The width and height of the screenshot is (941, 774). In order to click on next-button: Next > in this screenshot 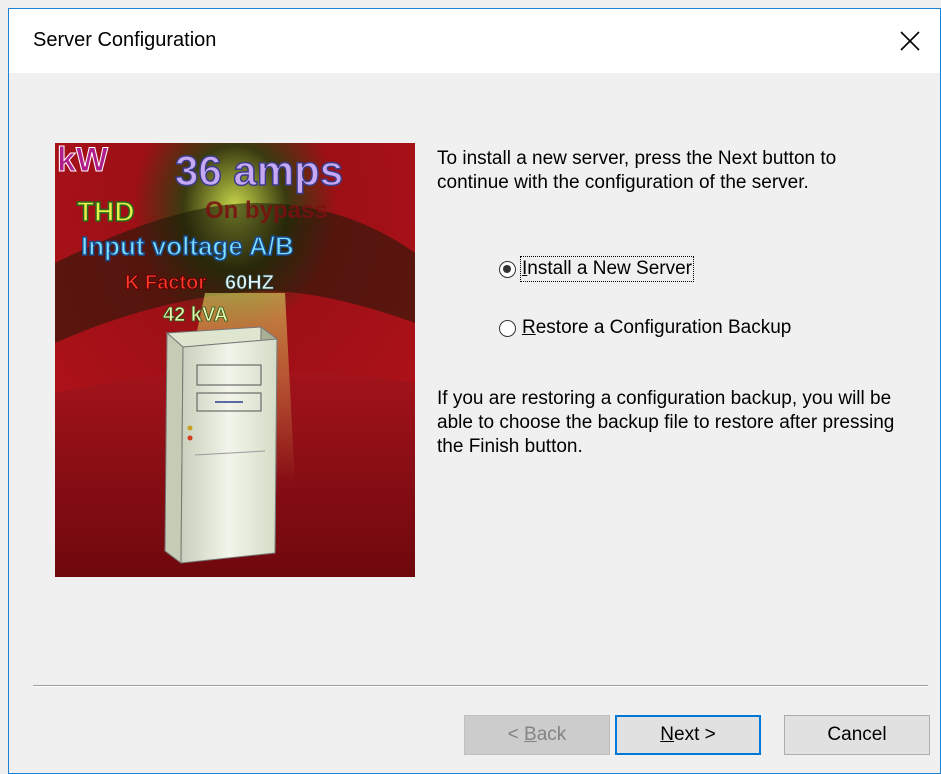, I will do `click(688, 735)`.